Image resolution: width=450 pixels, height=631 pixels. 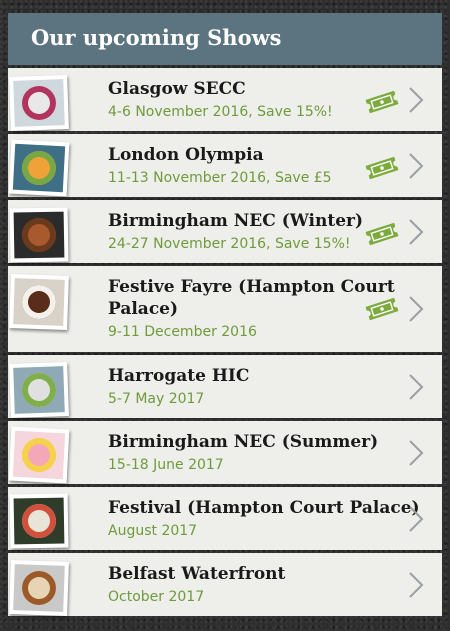 What do you see at coordinates (197, 574) in the screenshot?
I see `show-name: Belfast Waterfront` at bounding box center [197, 574].